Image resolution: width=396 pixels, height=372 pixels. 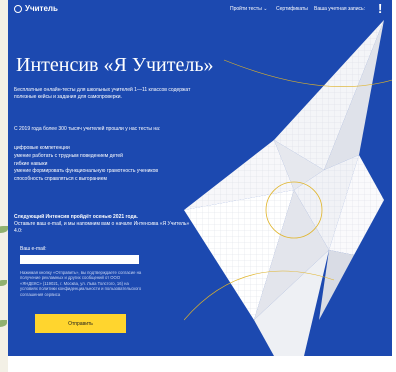 What do you see at coordinates (42, 148) in the screenshot?
I see `list-item: цифровые компетенции` at bounding box center [42, 148].